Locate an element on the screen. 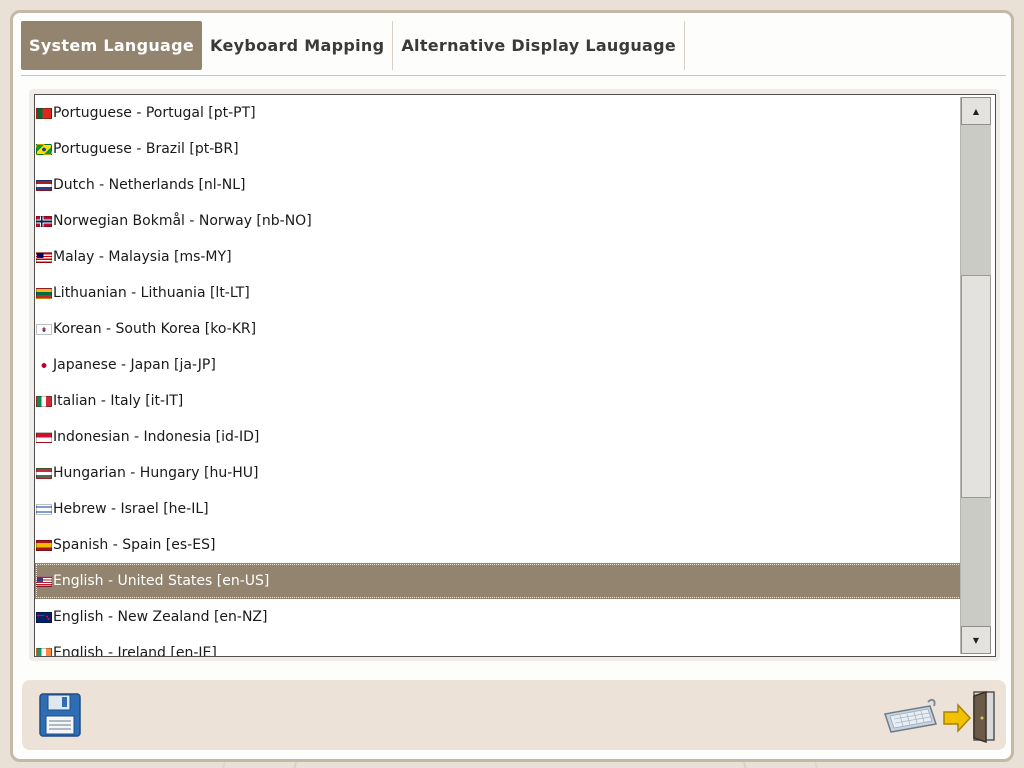 Image resolution: width=1024 pixels, height=768 pixels. flag-no-icon is located at coordinates (44, 221).